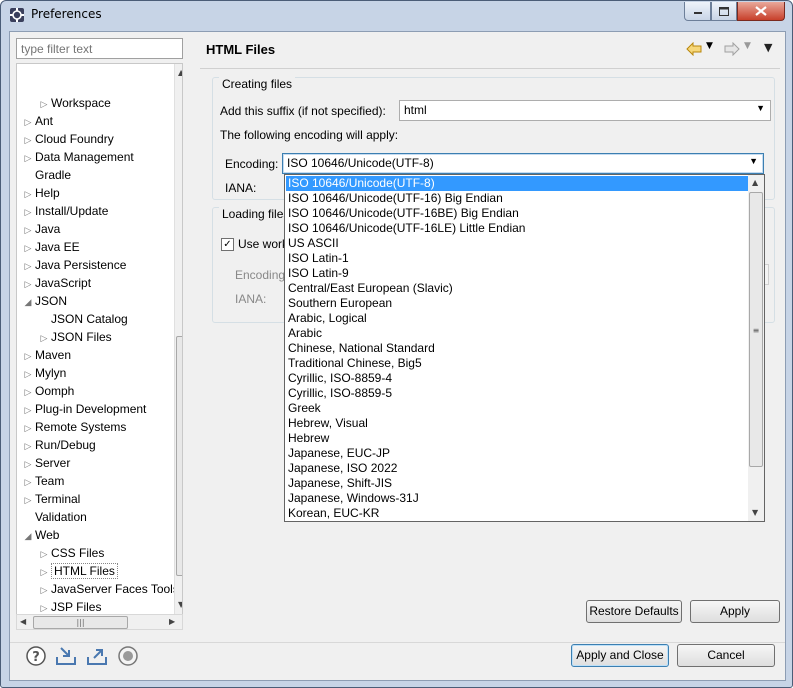 This screenshot has width=793, height=688. I want to click on tree-item: ▷ Ant, so click(37, 121).